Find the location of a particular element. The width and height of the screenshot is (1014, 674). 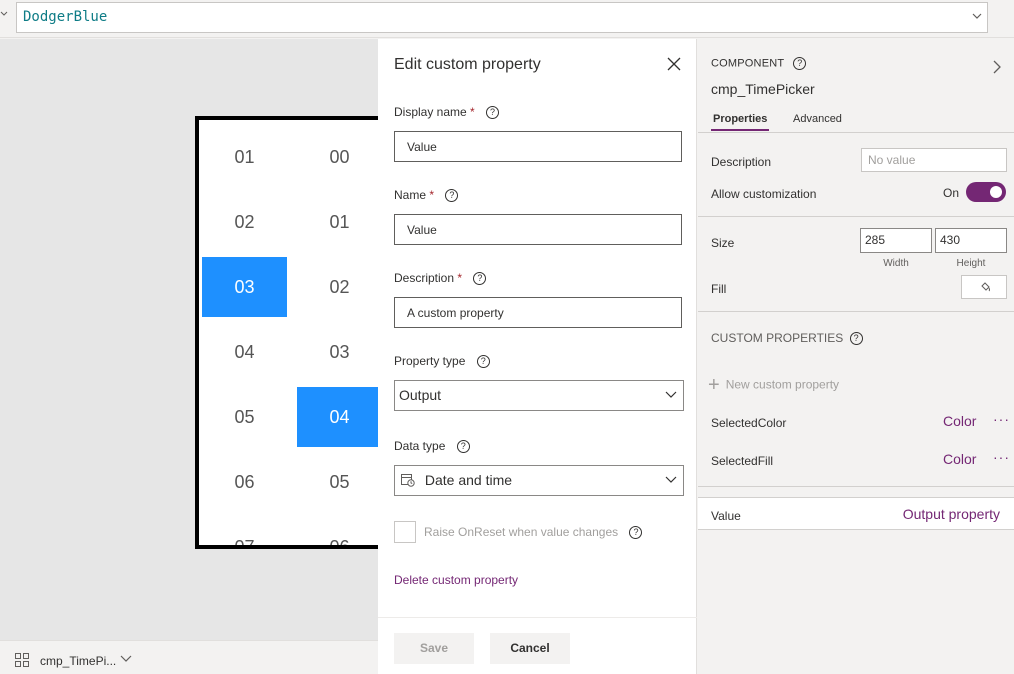

plus-icon: + is located at coordinates (714, 385).